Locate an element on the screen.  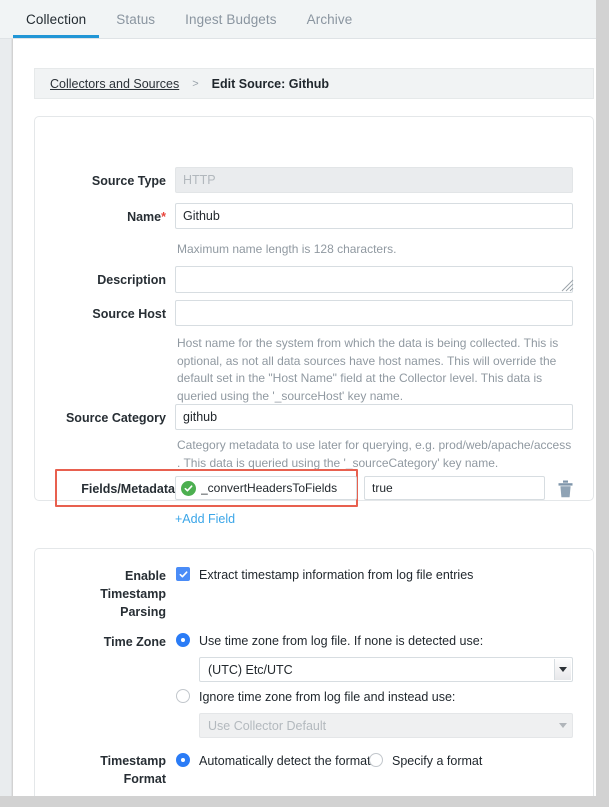
tab-status-label: Status is located at coordinates (136, 19).